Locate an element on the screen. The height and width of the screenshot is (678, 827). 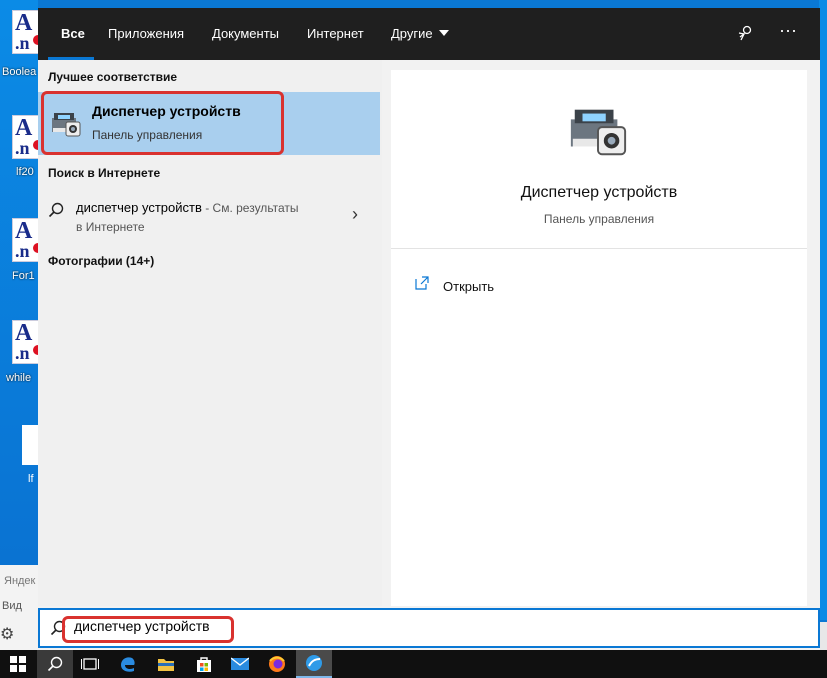
preview-title: Диспетчер устройств is located at coordinates (599, 192).